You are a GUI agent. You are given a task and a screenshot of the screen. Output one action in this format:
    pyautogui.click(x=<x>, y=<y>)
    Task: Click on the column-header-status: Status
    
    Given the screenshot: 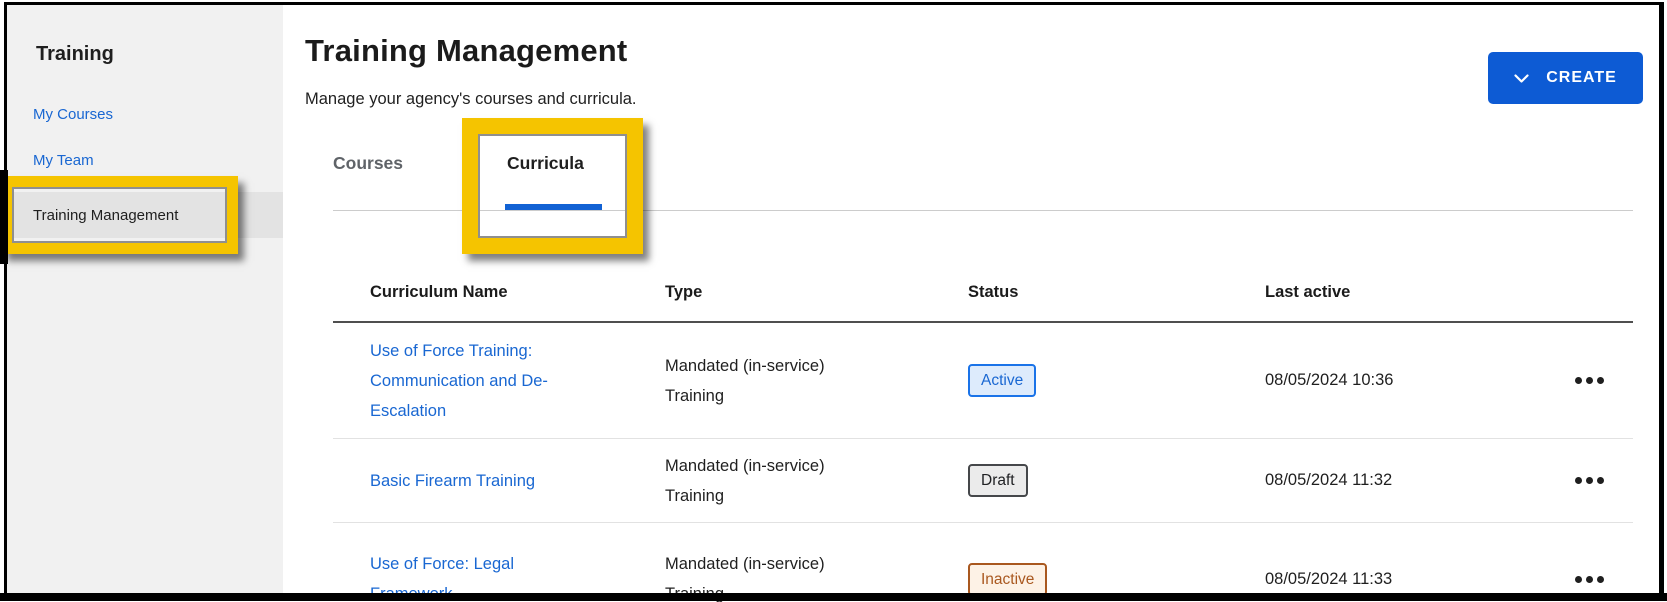 What is the action you would take?
    pyautogui.click(x=993, y=292)
    